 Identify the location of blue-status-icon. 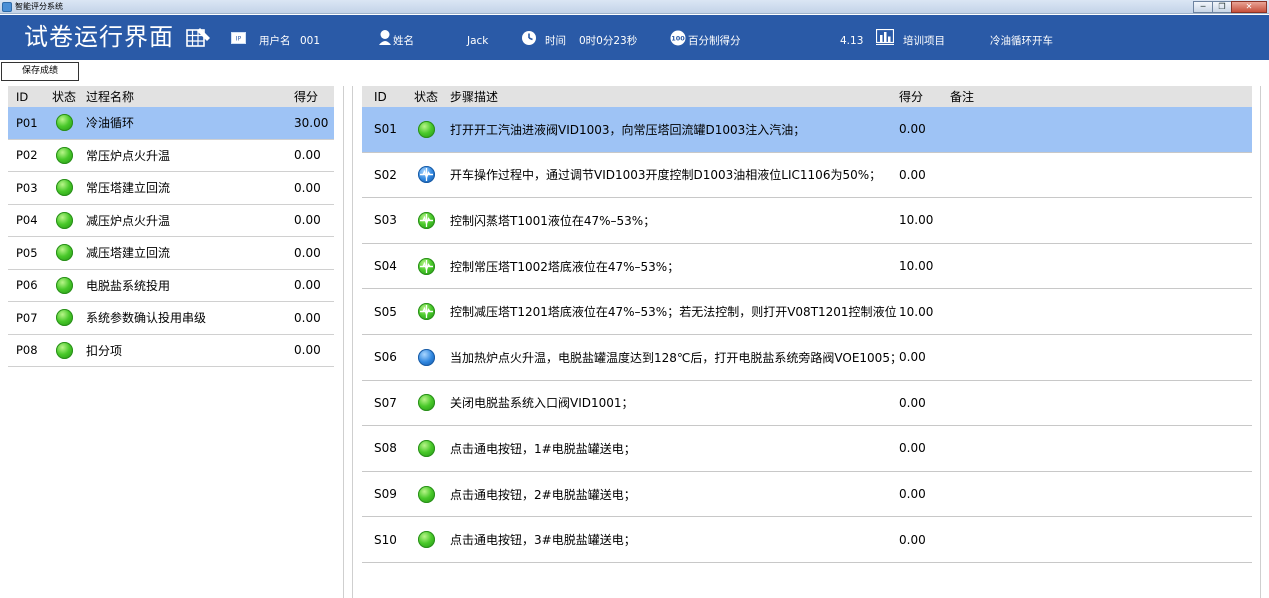
(426, 357).